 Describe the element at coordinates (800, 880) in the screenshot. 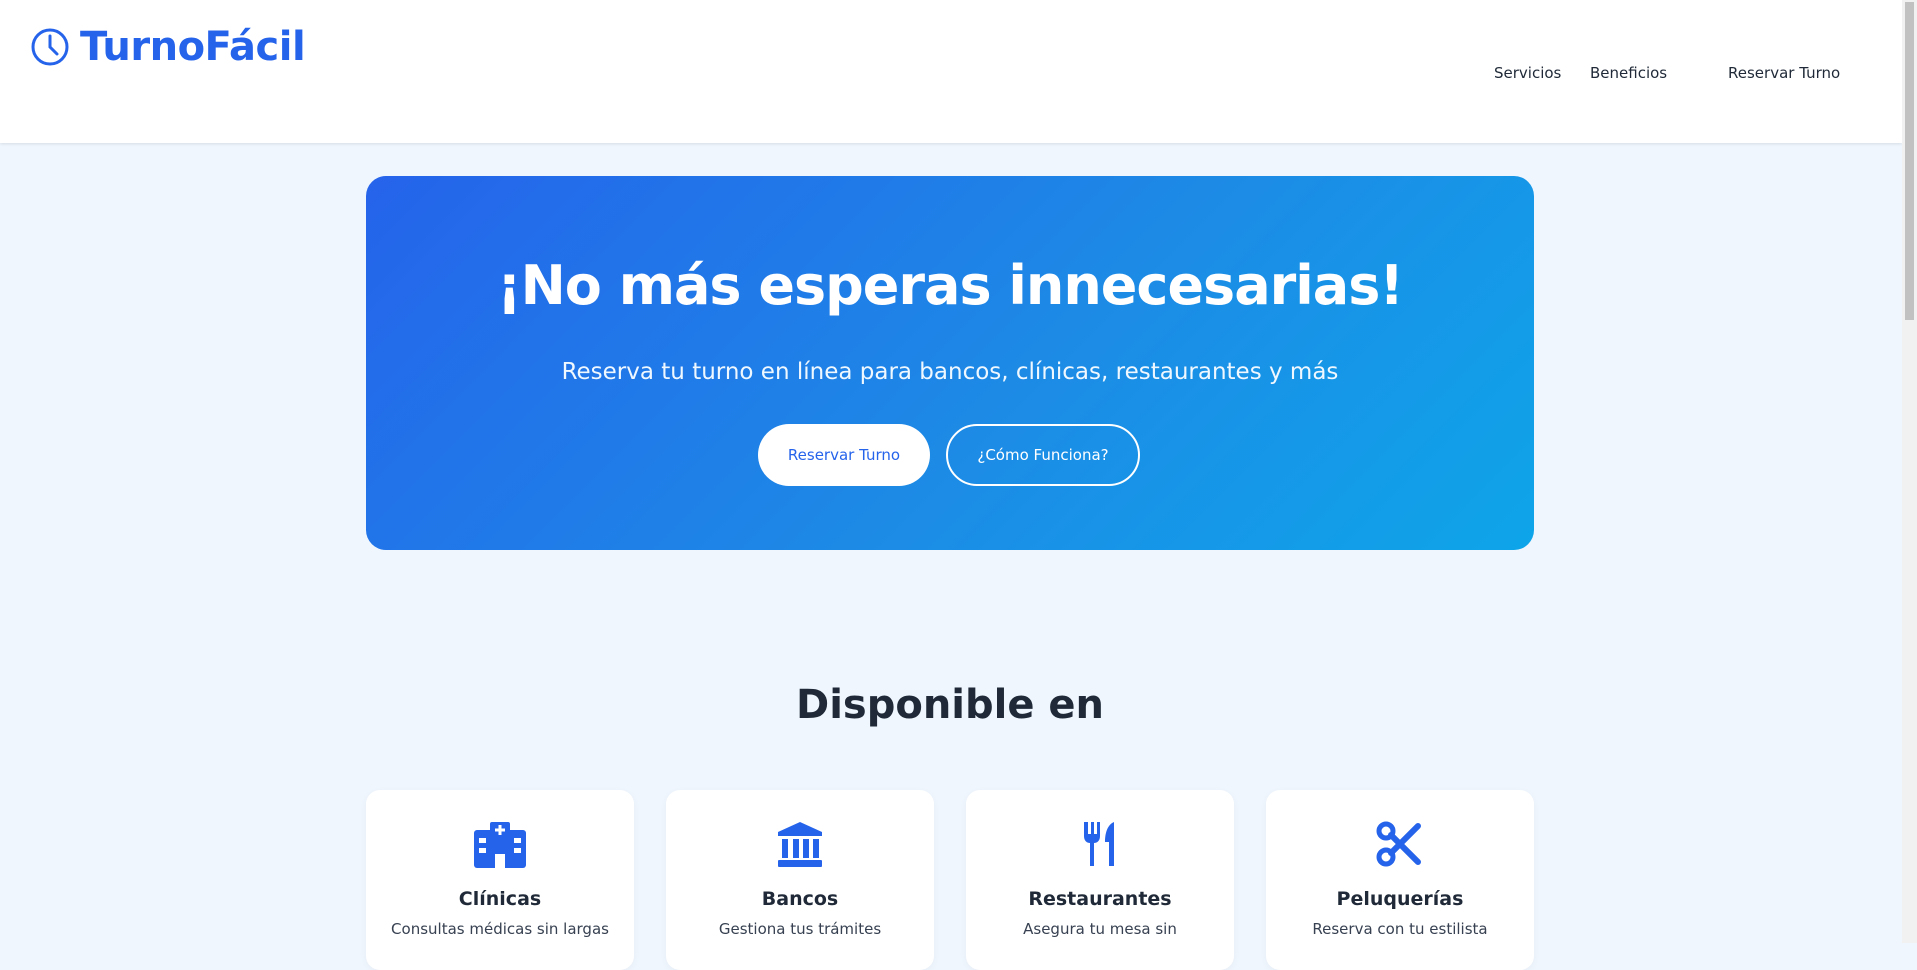

I see `service-card-bancos: Bancos Gestiona tus trámites` at that location.